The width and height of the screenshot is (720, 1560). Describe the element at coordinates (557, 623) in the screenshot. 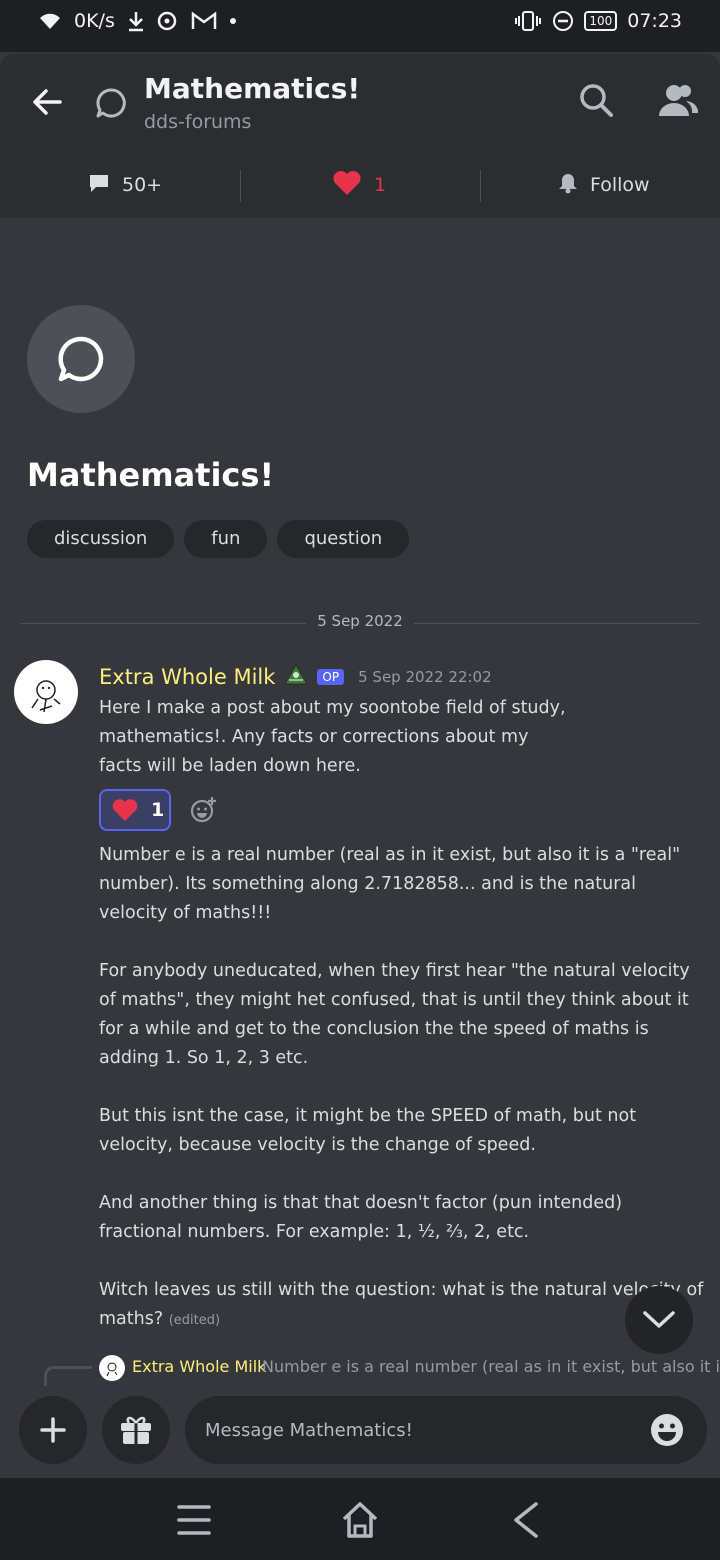

I see `divider-line` at that location.